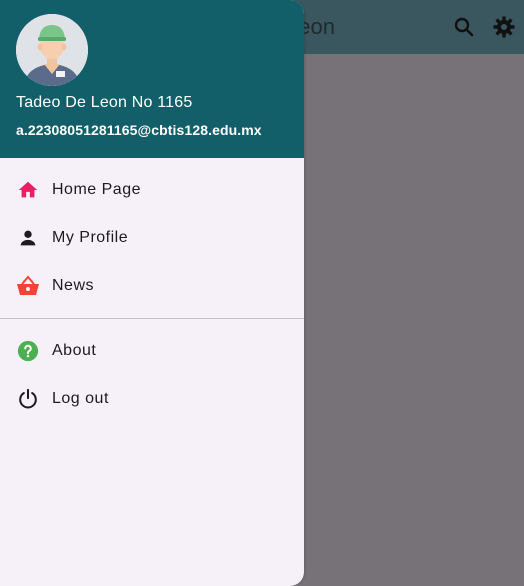  What do you see at coordinates (28, 286) in the screenshot?
I see `basket-icon` at bounding box center [28, 286].